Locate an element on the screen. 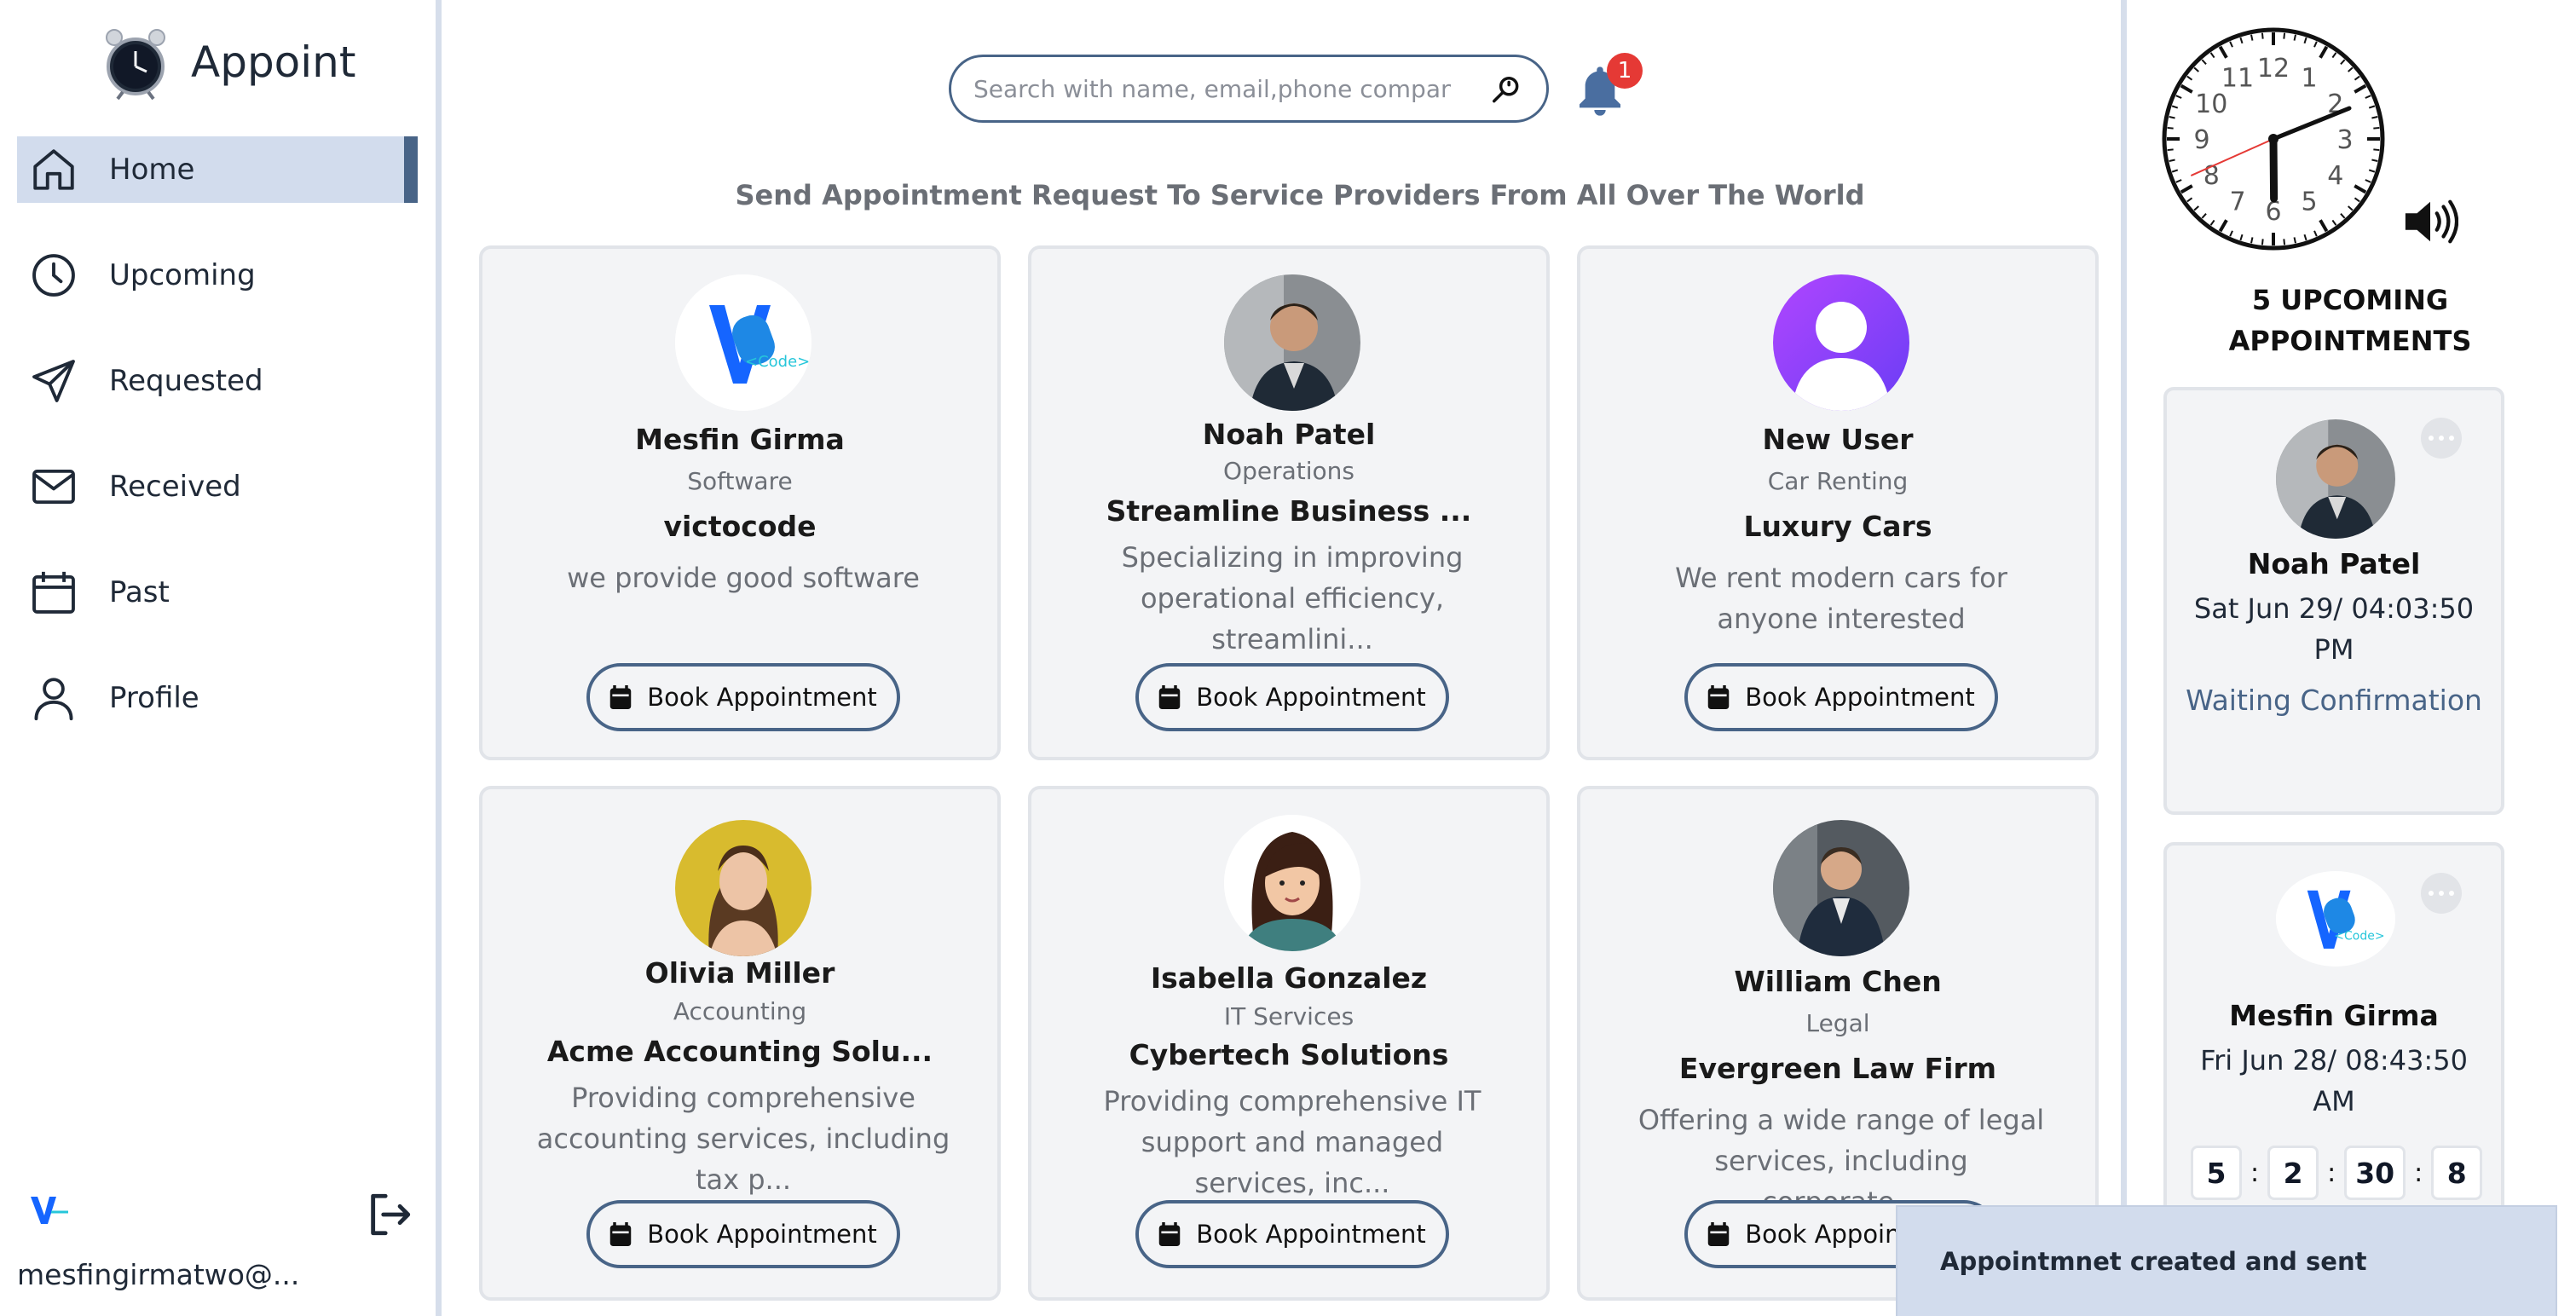 This screenshot has width=2576, height=1316. sidebar-item-profile: Profile is located at coordinates (217, 698).